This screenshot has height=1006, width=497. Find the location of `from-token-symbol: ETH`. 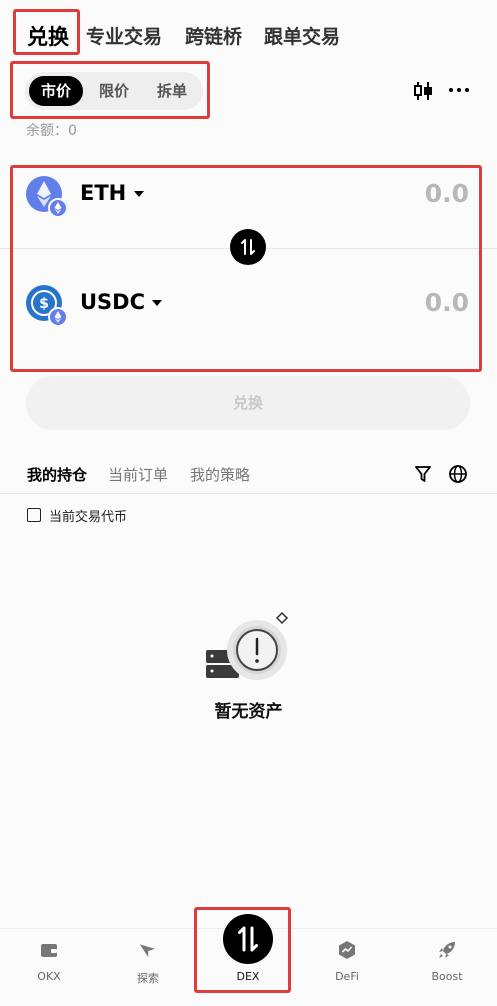

from-token-symbol: ETH is located at coordinates (103, 193).